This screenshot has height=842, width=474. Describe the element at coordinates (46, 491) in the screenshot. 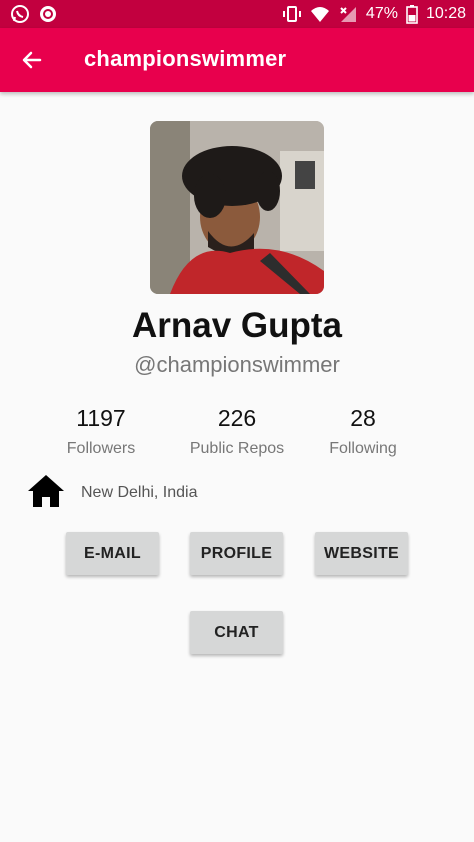

I see `home-icon` at that location.